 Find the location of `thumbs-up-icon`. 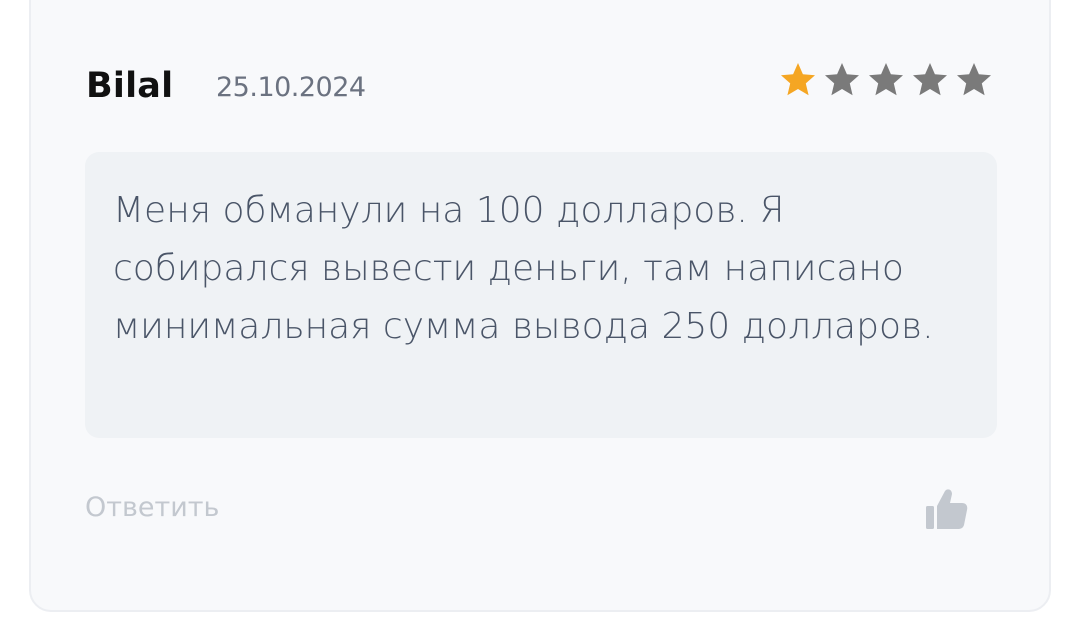

thumbs-up-icon is located at coordinates (947, 509).